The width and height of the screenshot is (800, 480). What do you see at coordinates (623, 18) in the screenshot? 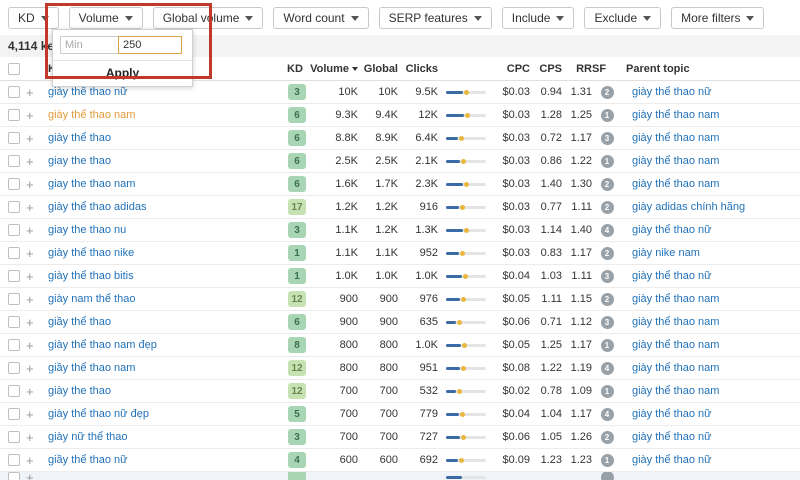
I see `filter-exclude-button: Exclude` at bounding box center [623, 18].